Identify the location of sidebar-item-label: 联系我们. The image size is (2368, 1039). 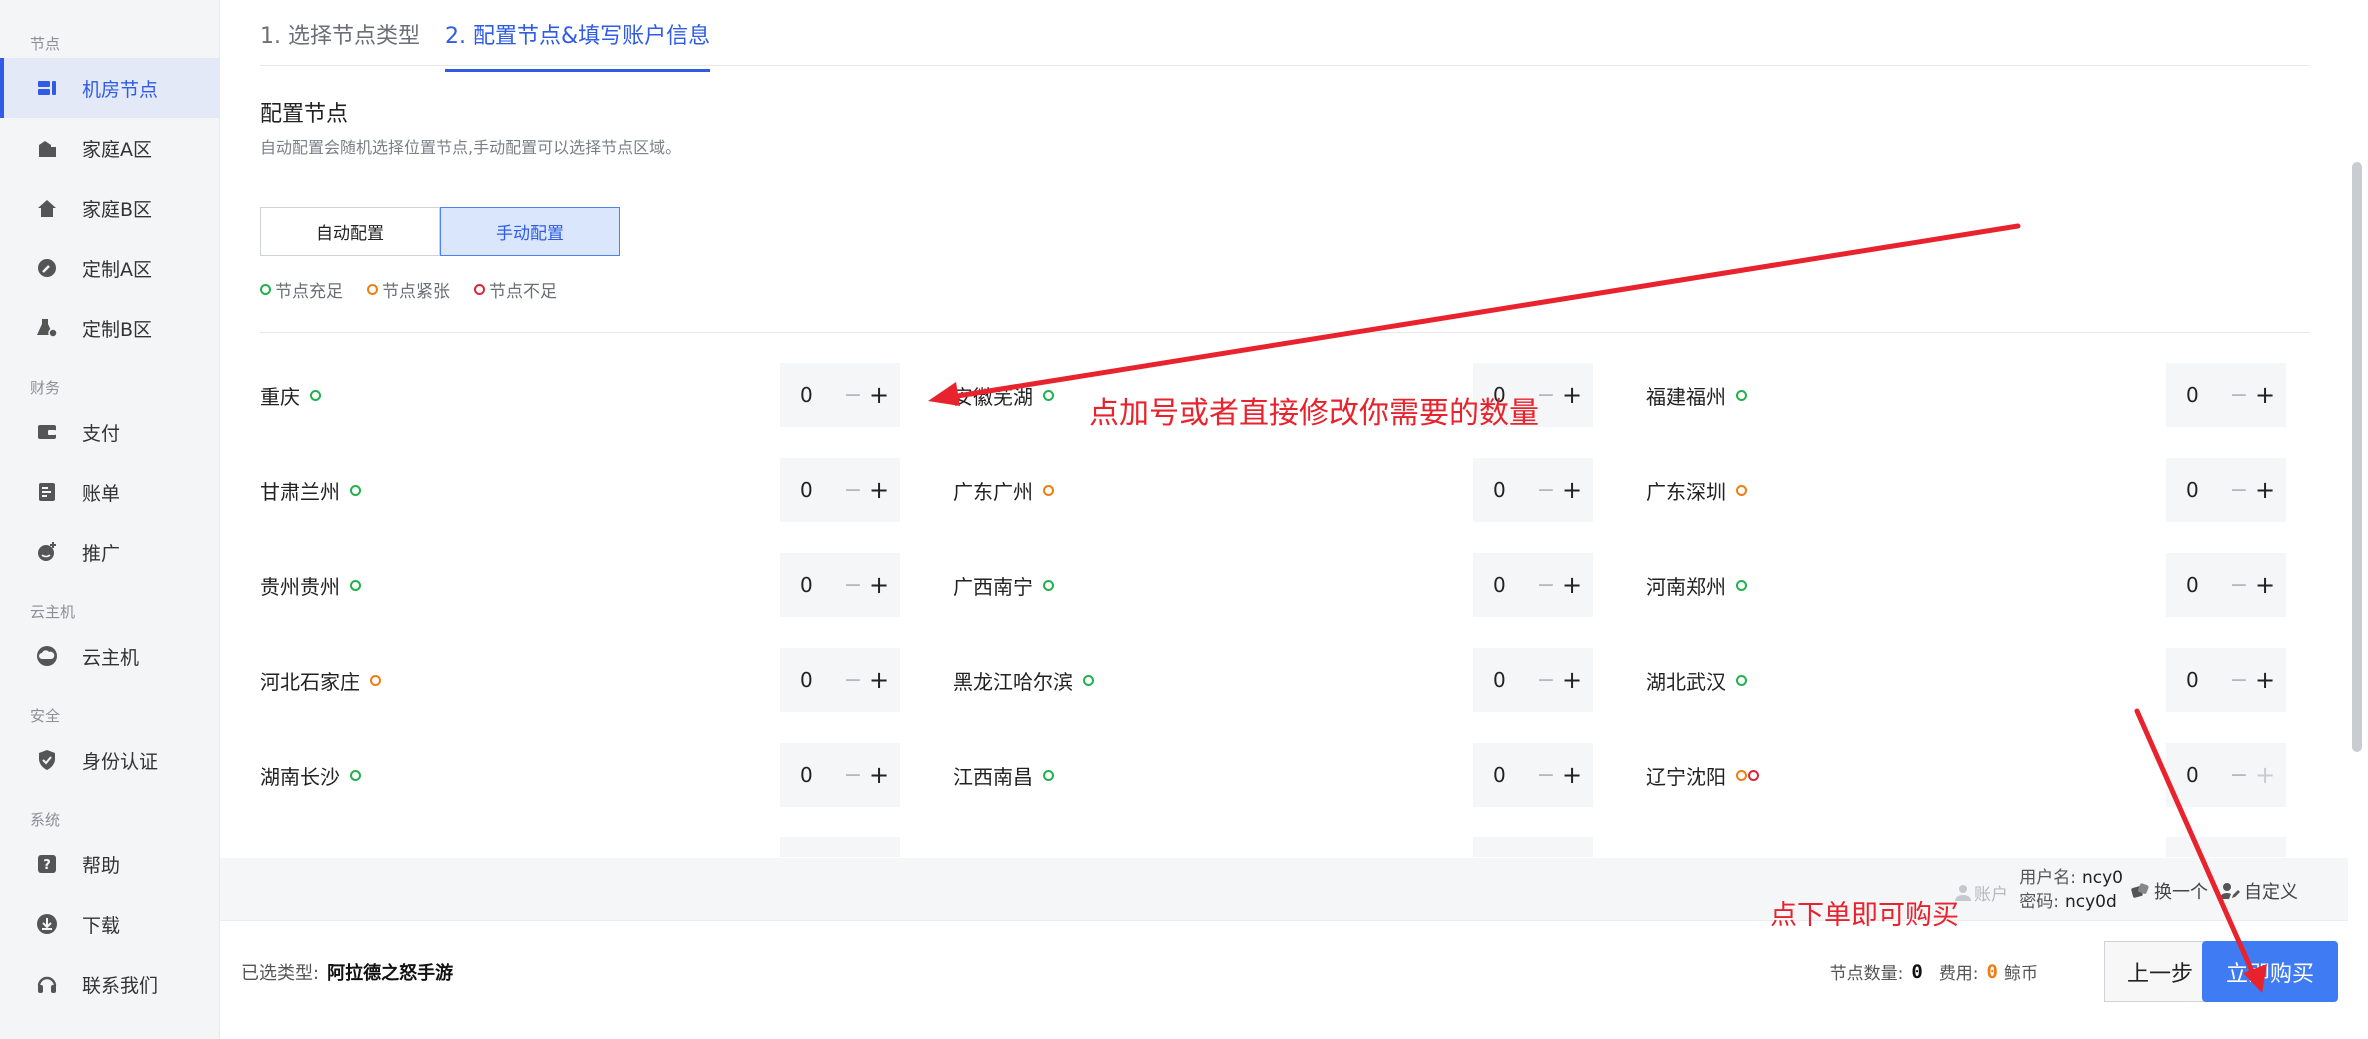
(120, 985).